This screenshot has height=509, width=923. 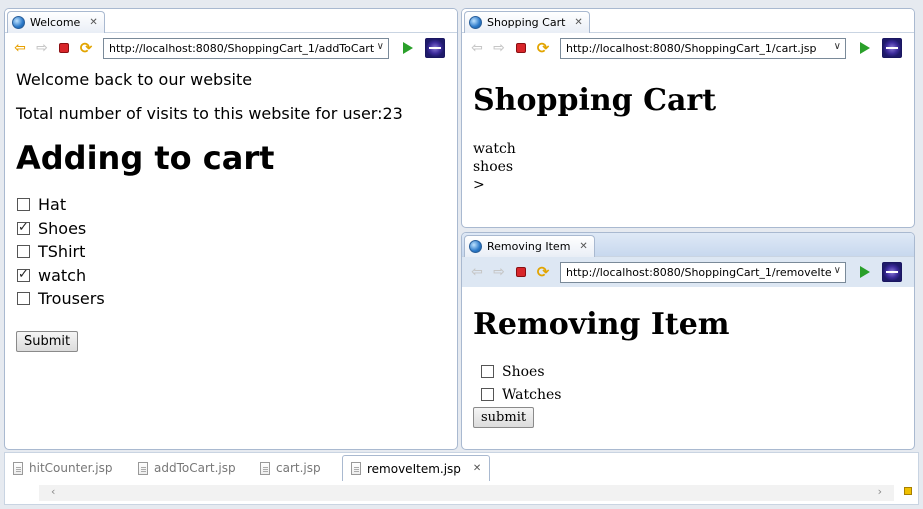 What do you see at coordinates (52, 205) in the screenshot?
I see `item-label: Hat` at bounding box center [52, 205].